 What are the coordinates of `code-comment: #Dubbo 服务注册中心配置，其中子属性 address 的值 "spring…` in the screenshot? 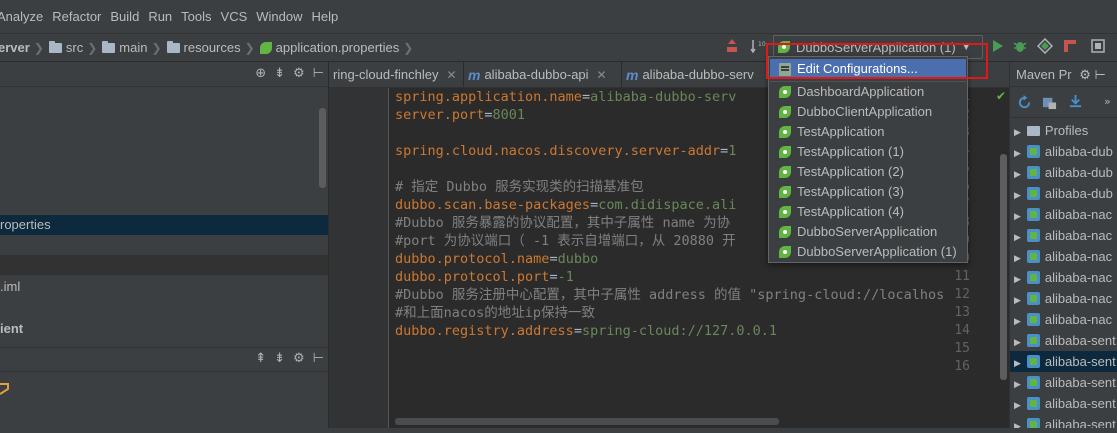 It's located at (670, 295).